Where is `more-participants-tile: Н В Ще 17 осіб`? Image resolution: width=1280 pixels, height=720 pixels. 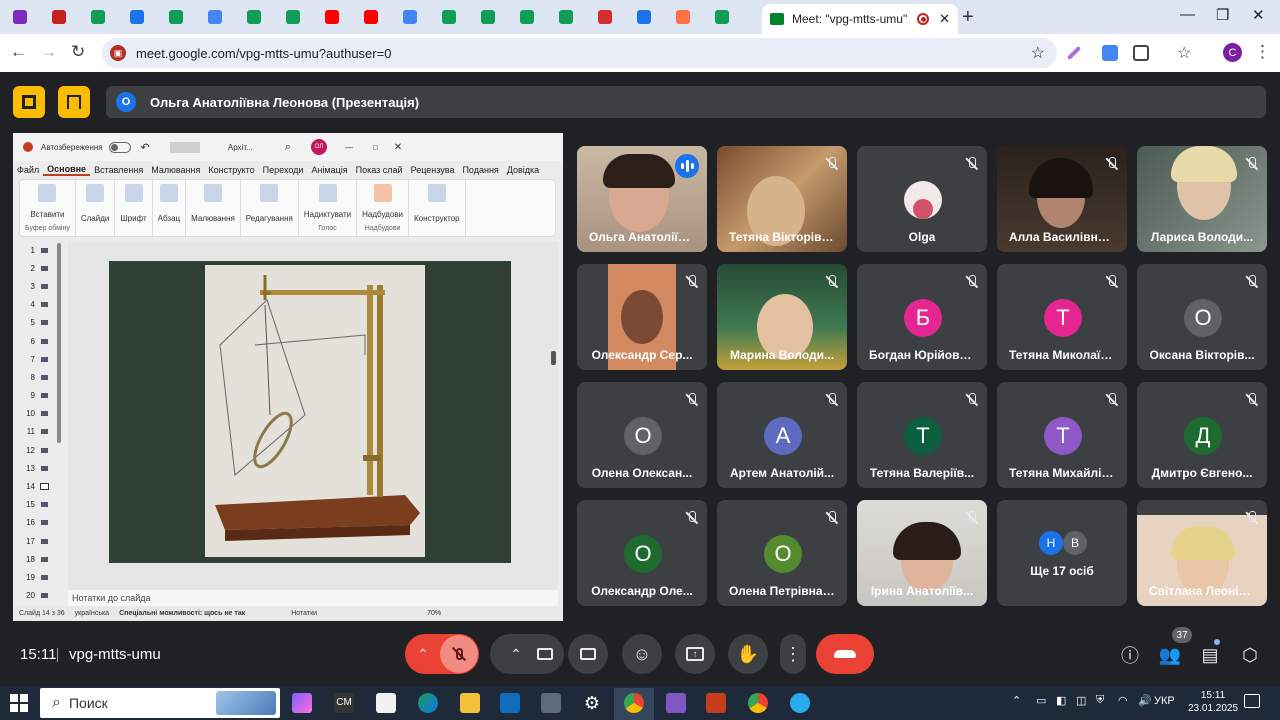 more-participants-tile: Н В Ще 17 осіб is located at coordinates (1062, 553).